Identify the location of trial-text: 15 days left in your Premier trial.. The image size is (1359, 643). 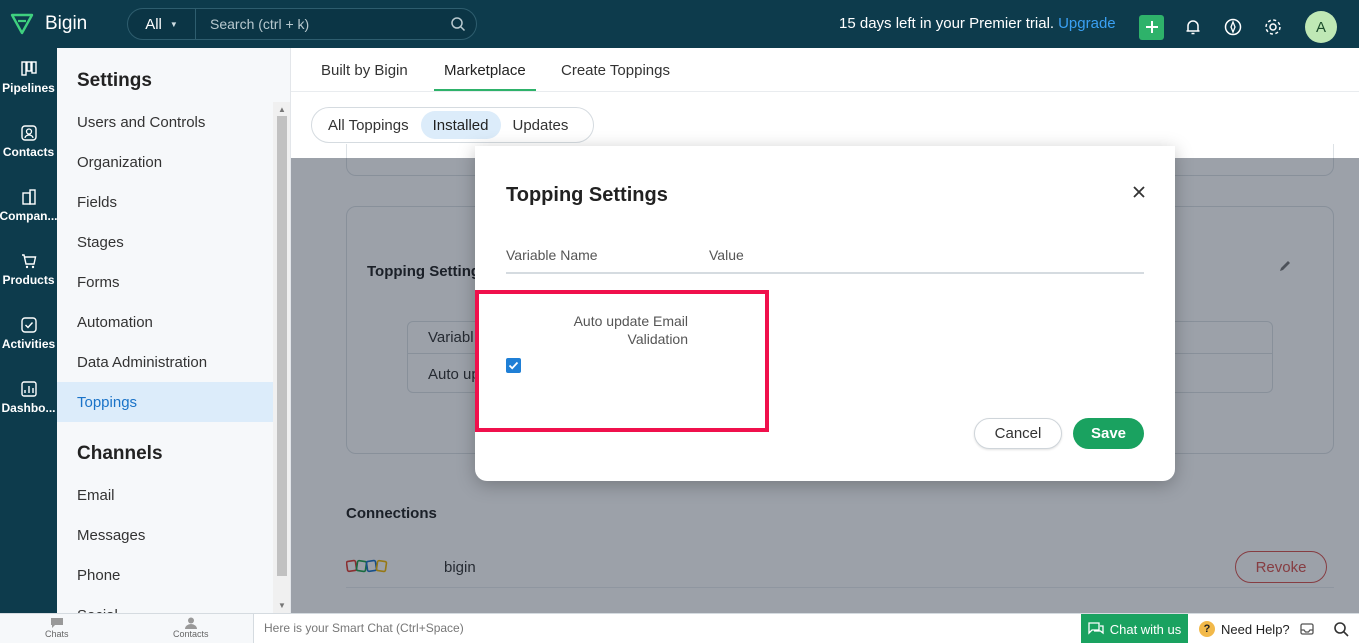
(947, 23).